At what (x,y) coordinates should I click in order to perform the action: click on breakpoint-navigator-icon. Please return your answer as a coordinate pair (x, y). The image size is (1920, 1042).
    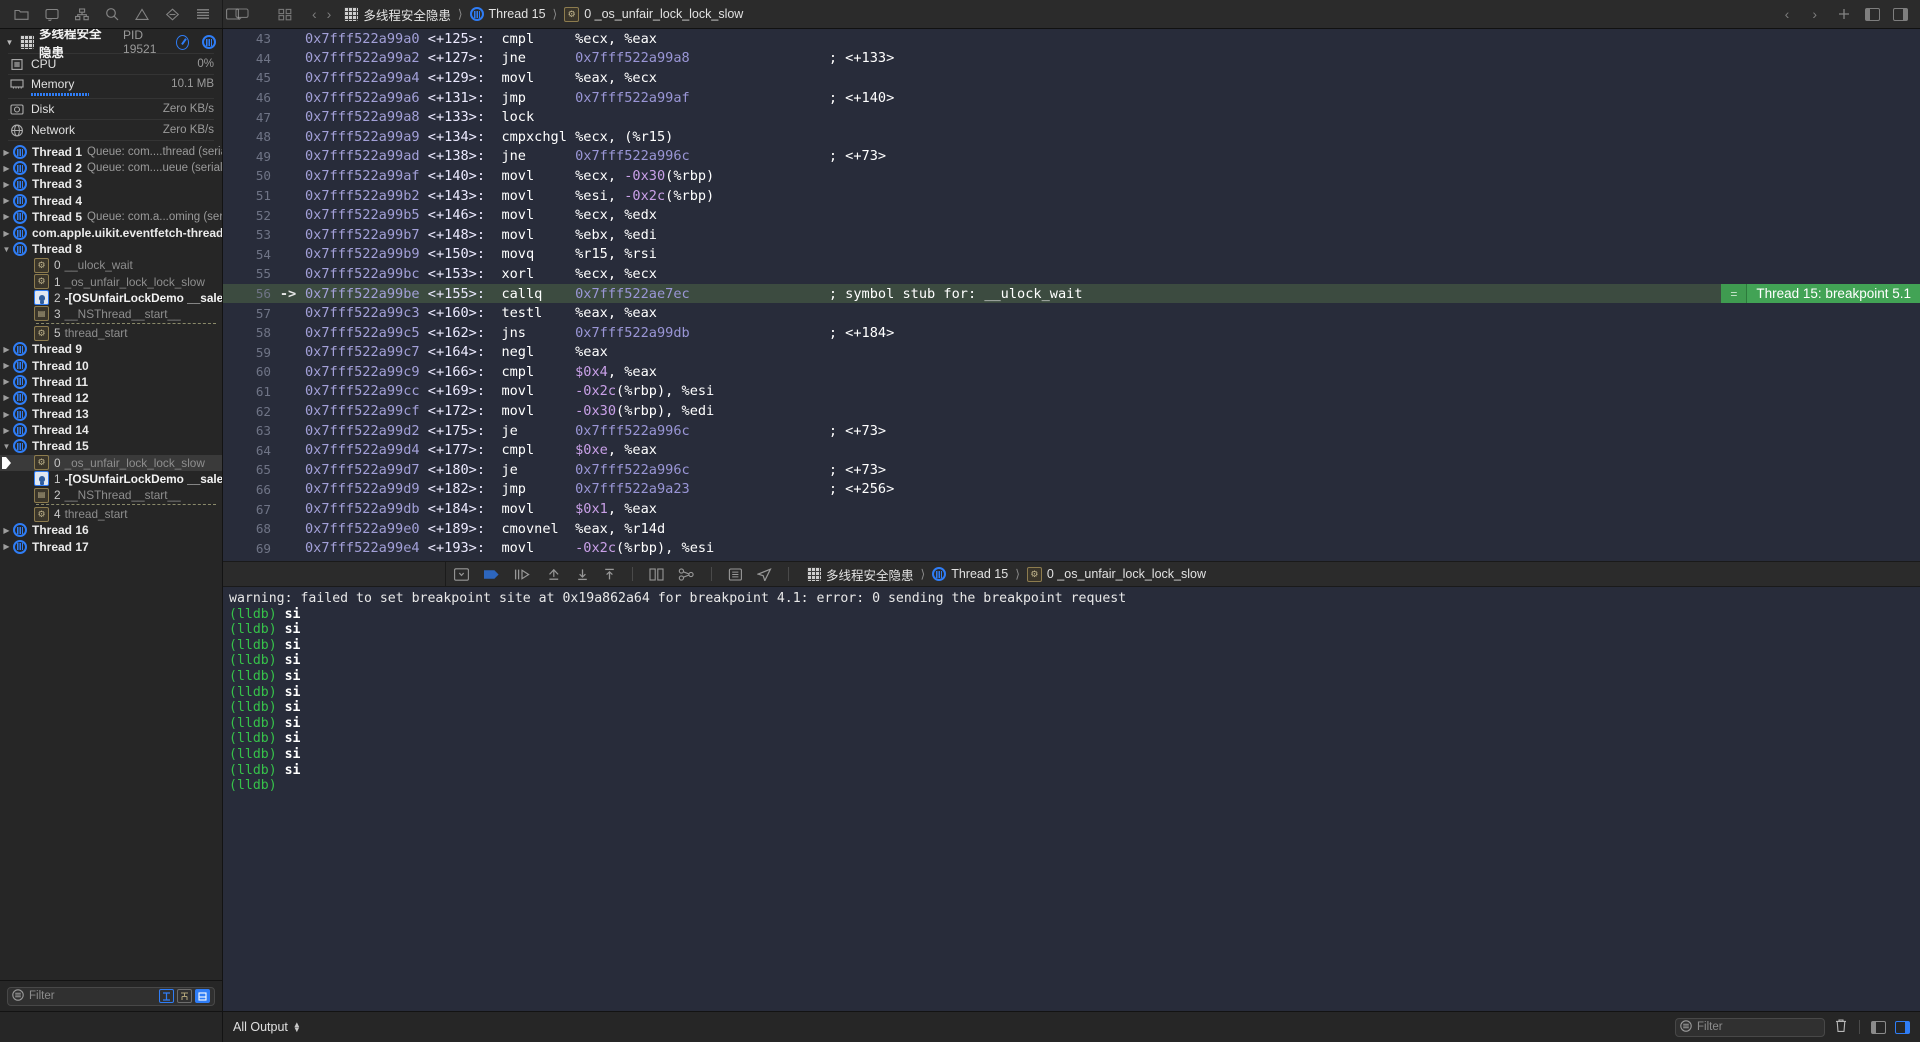
    Looking at the image, I should click on (172, 14).